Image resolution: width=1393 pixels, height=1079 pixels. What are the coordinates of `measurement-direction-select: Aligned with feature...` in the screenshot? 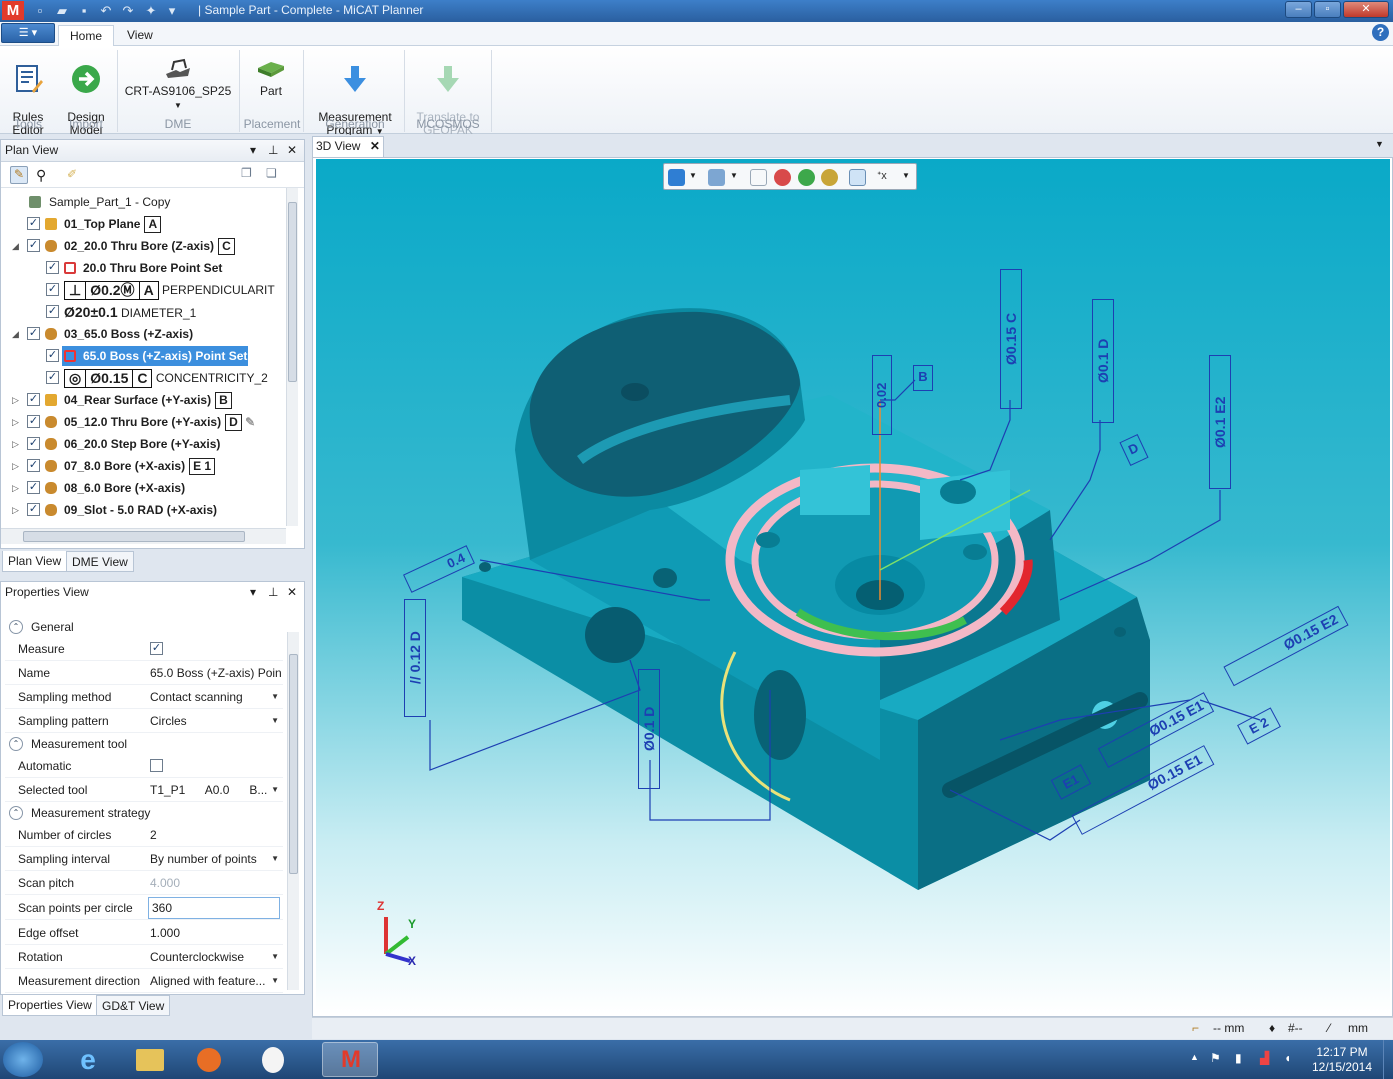 It's located at (216, 981).